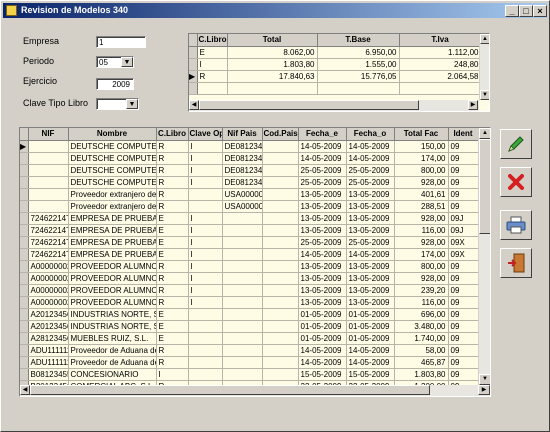 The height and width of the screenshot is (432, 550). What do you see at coordinates (112, 218) in the screenshot?
I see `table-cell: EMPRESA DE PRUEBAS,S` at bounding box center [112, 218].